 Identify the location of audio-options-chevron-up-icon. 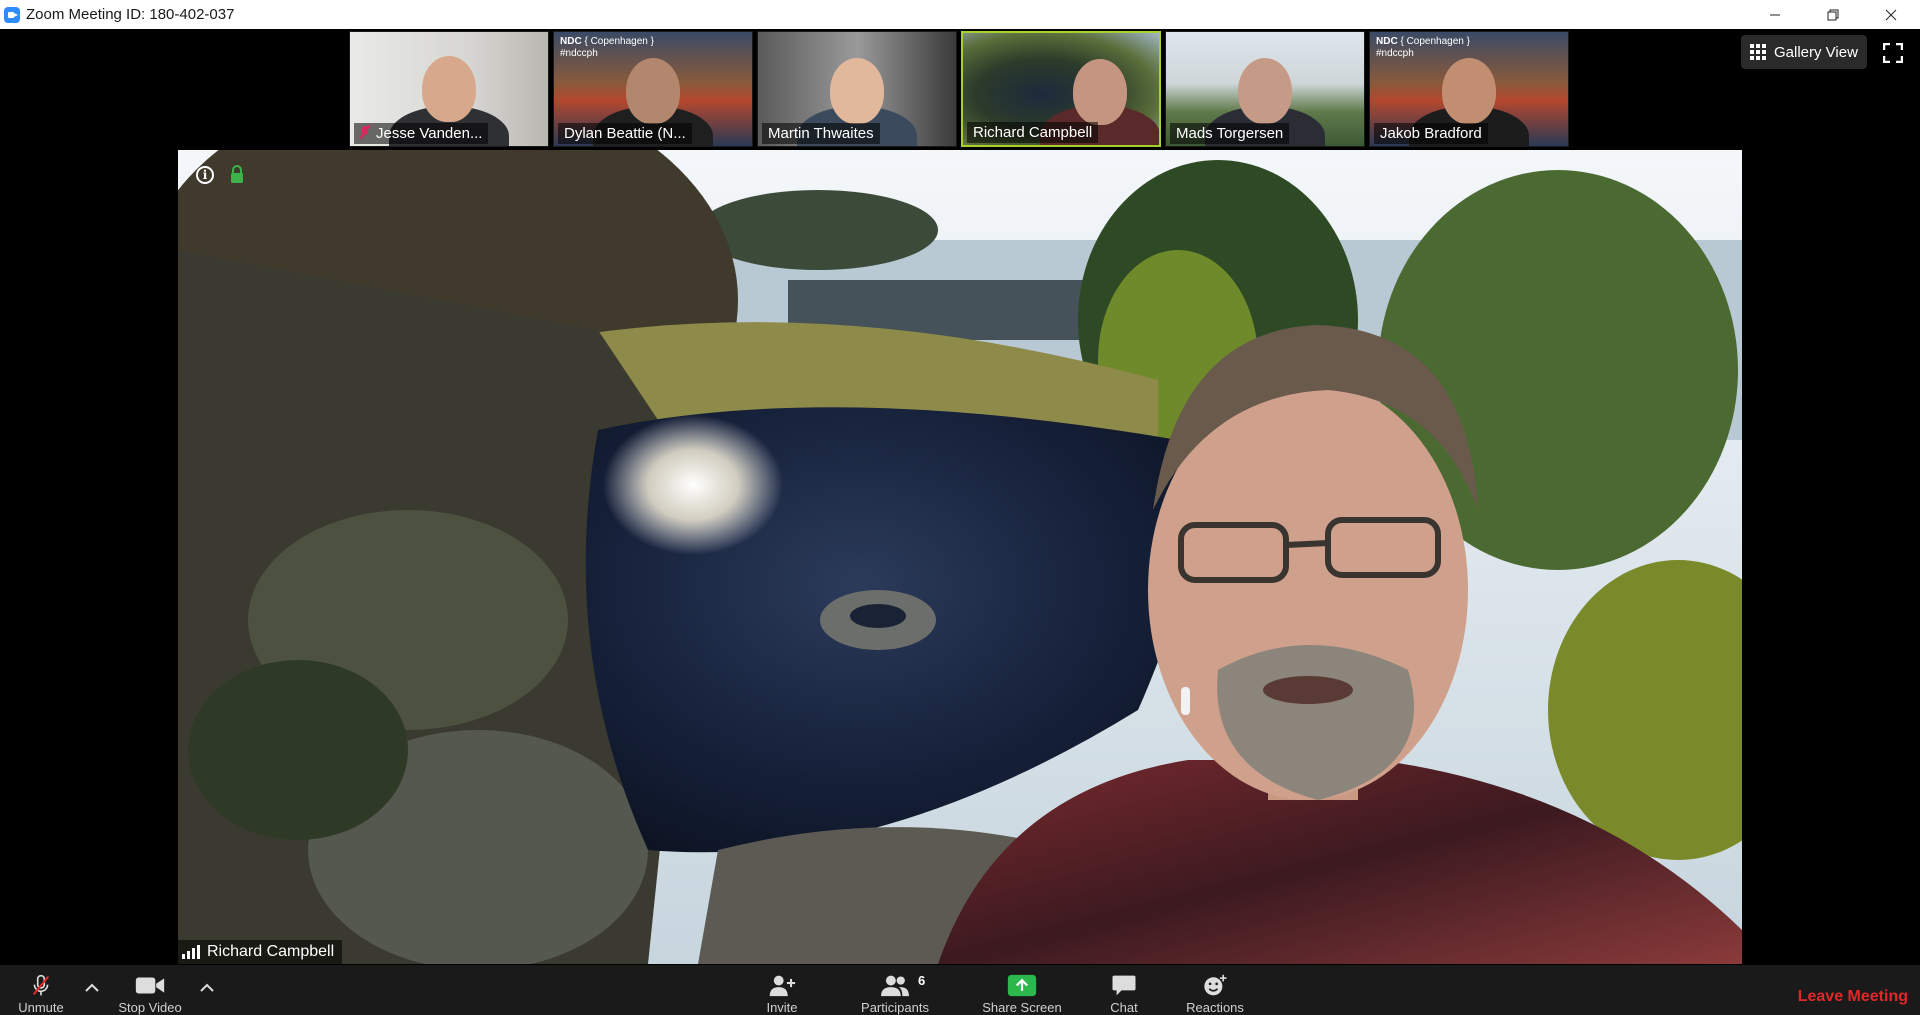
(92, 988).